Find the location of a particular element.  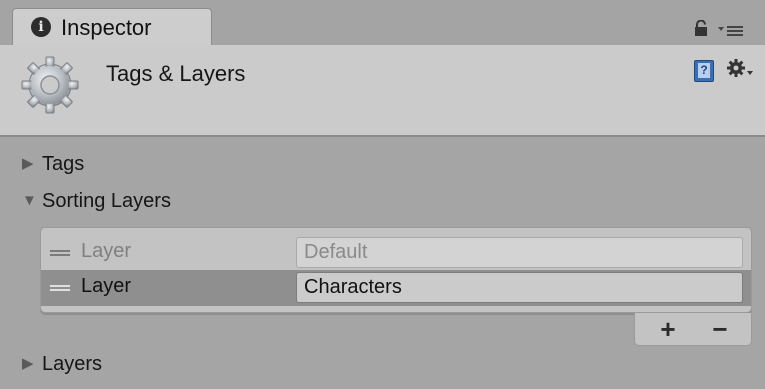

info-icon: i is located at coordinates (41, 27).